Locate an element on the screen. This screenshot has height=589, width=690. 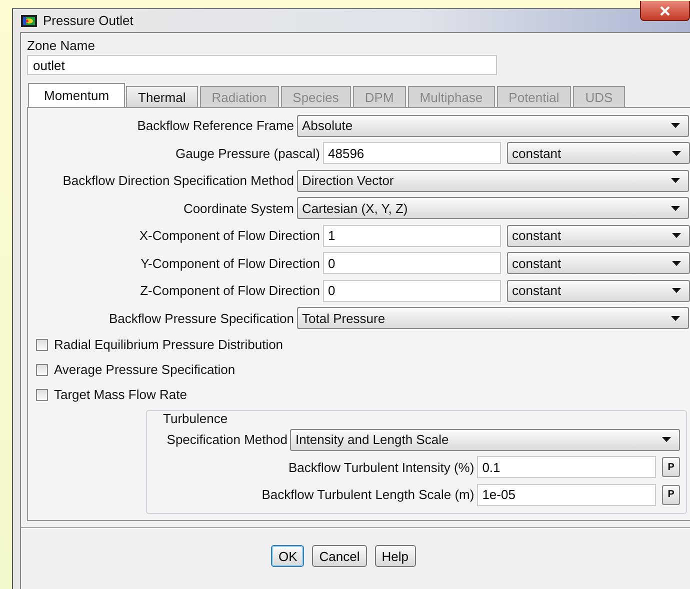
input-field: 1 is located at coordinates (412, 235).